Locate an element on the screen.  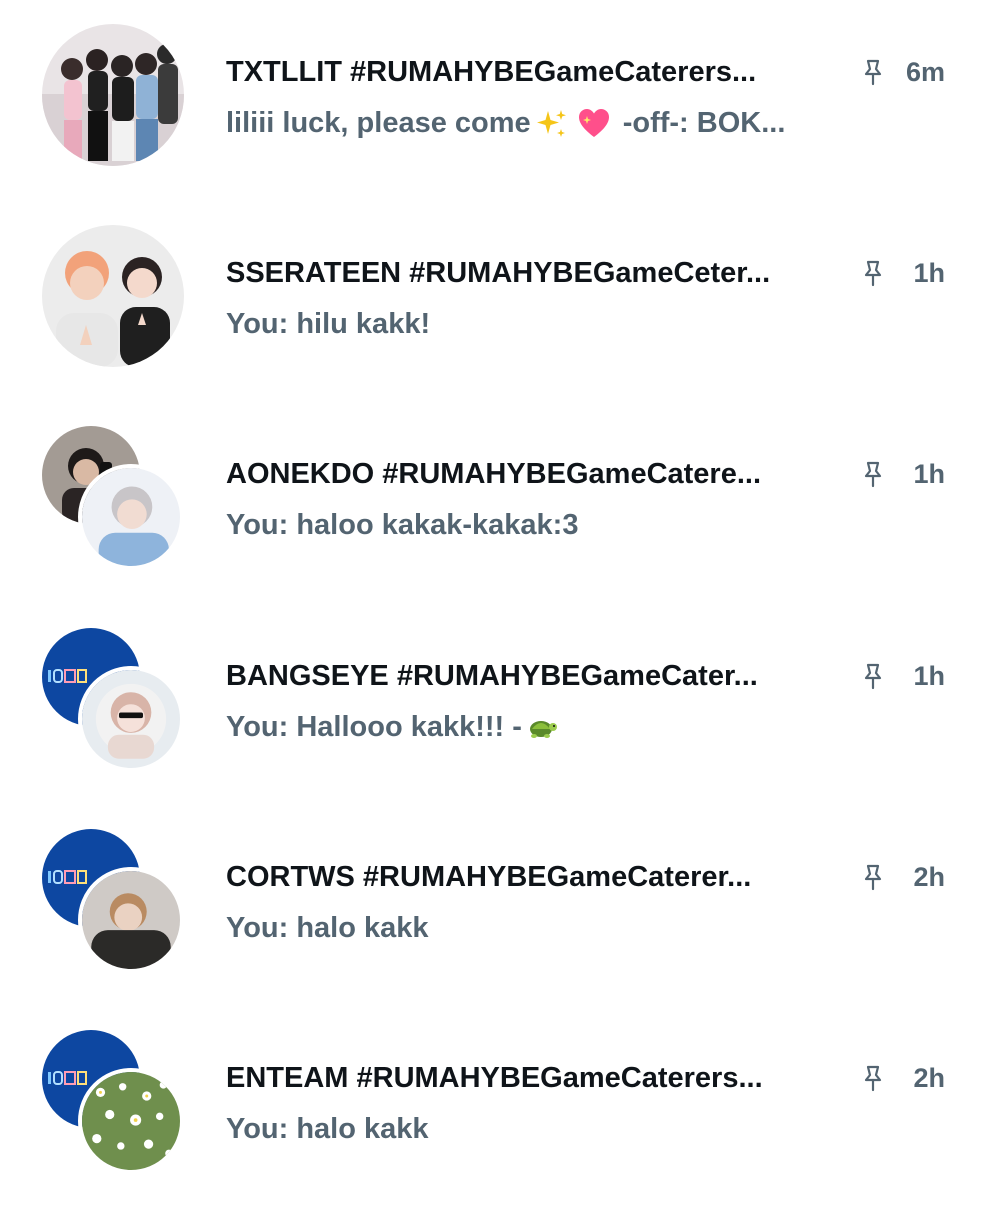
message-preview: You: hilu kakk! is located at coordinates (571, 324).